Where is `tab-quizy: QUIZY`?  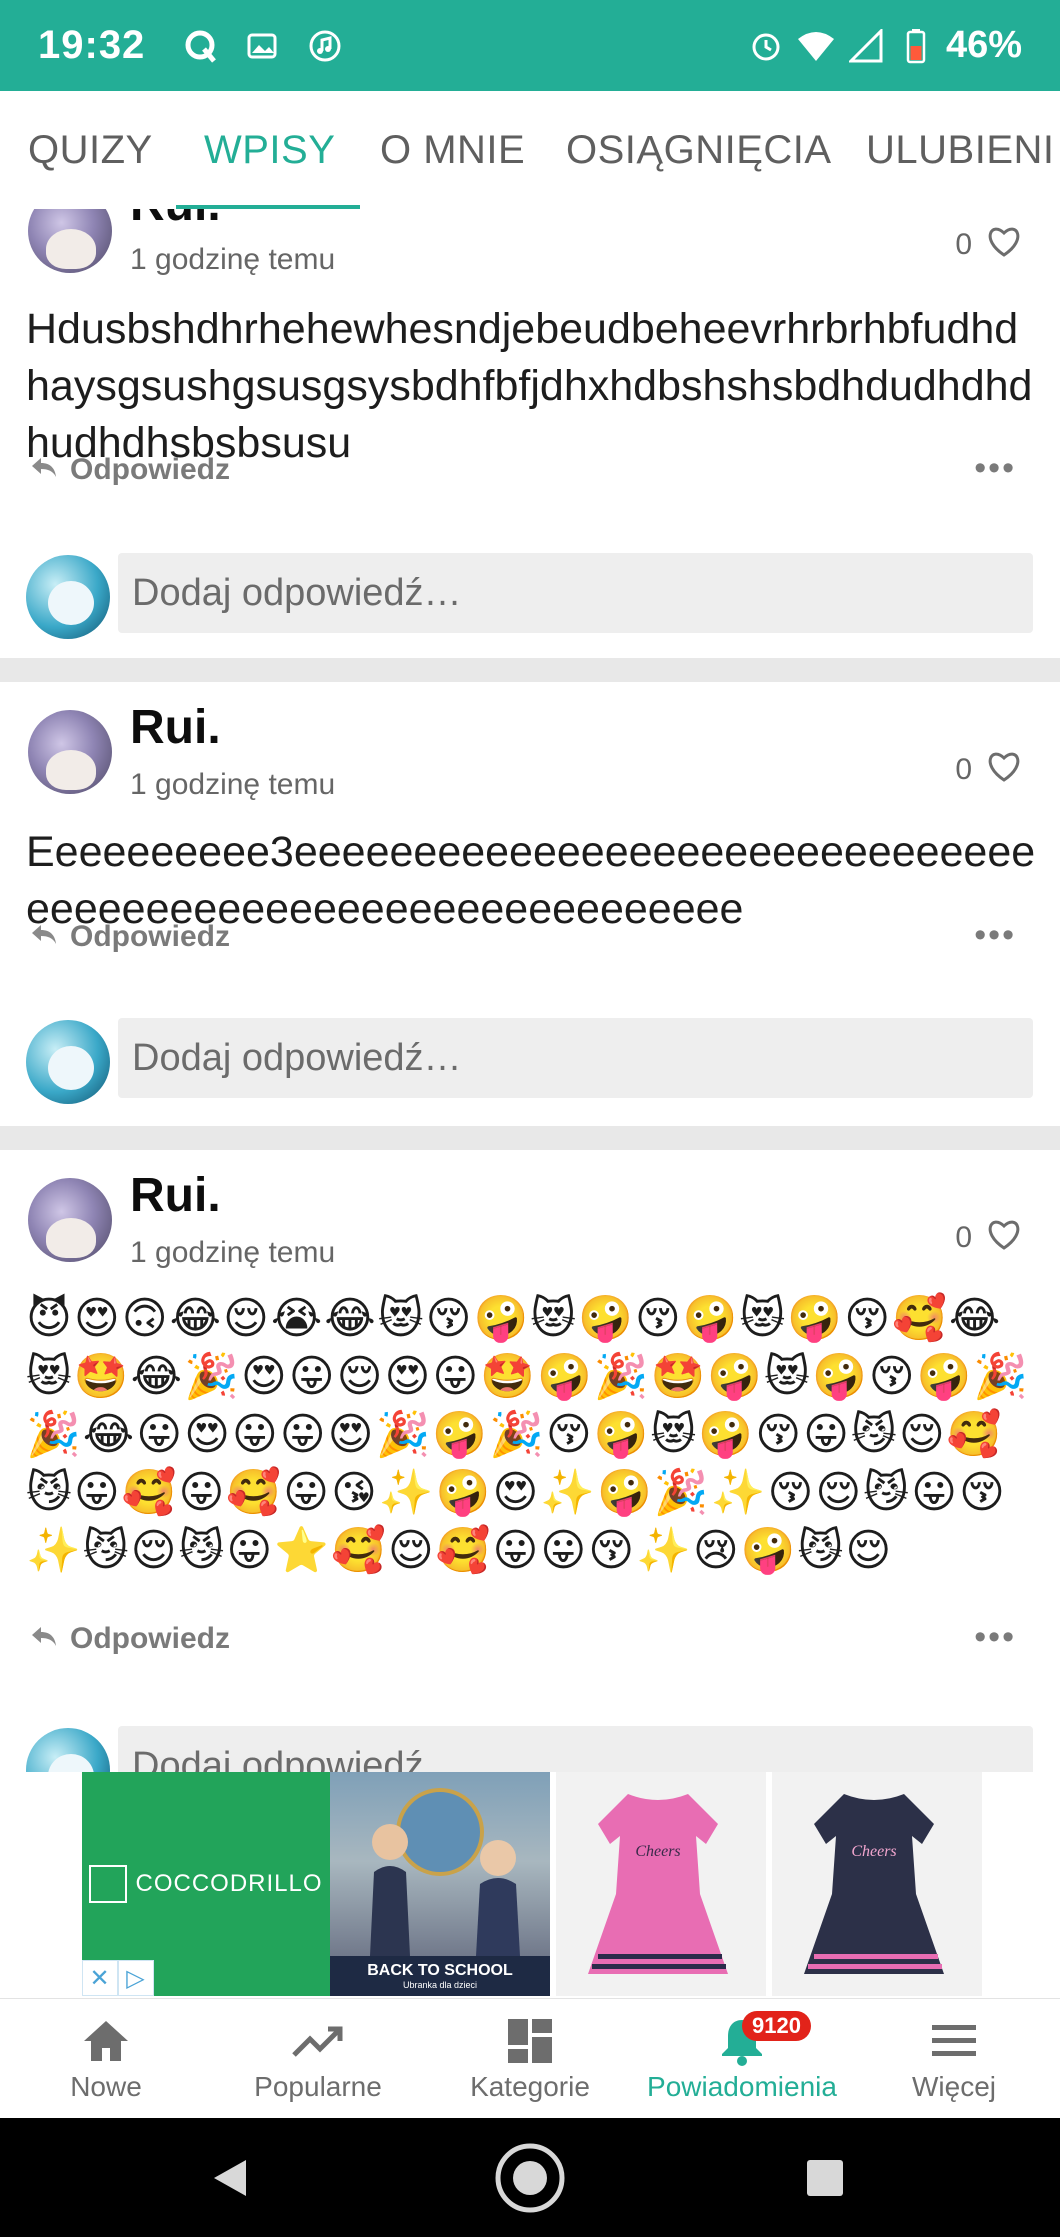
tab-quizy: QUIZY is located at coordinates (90, 150).